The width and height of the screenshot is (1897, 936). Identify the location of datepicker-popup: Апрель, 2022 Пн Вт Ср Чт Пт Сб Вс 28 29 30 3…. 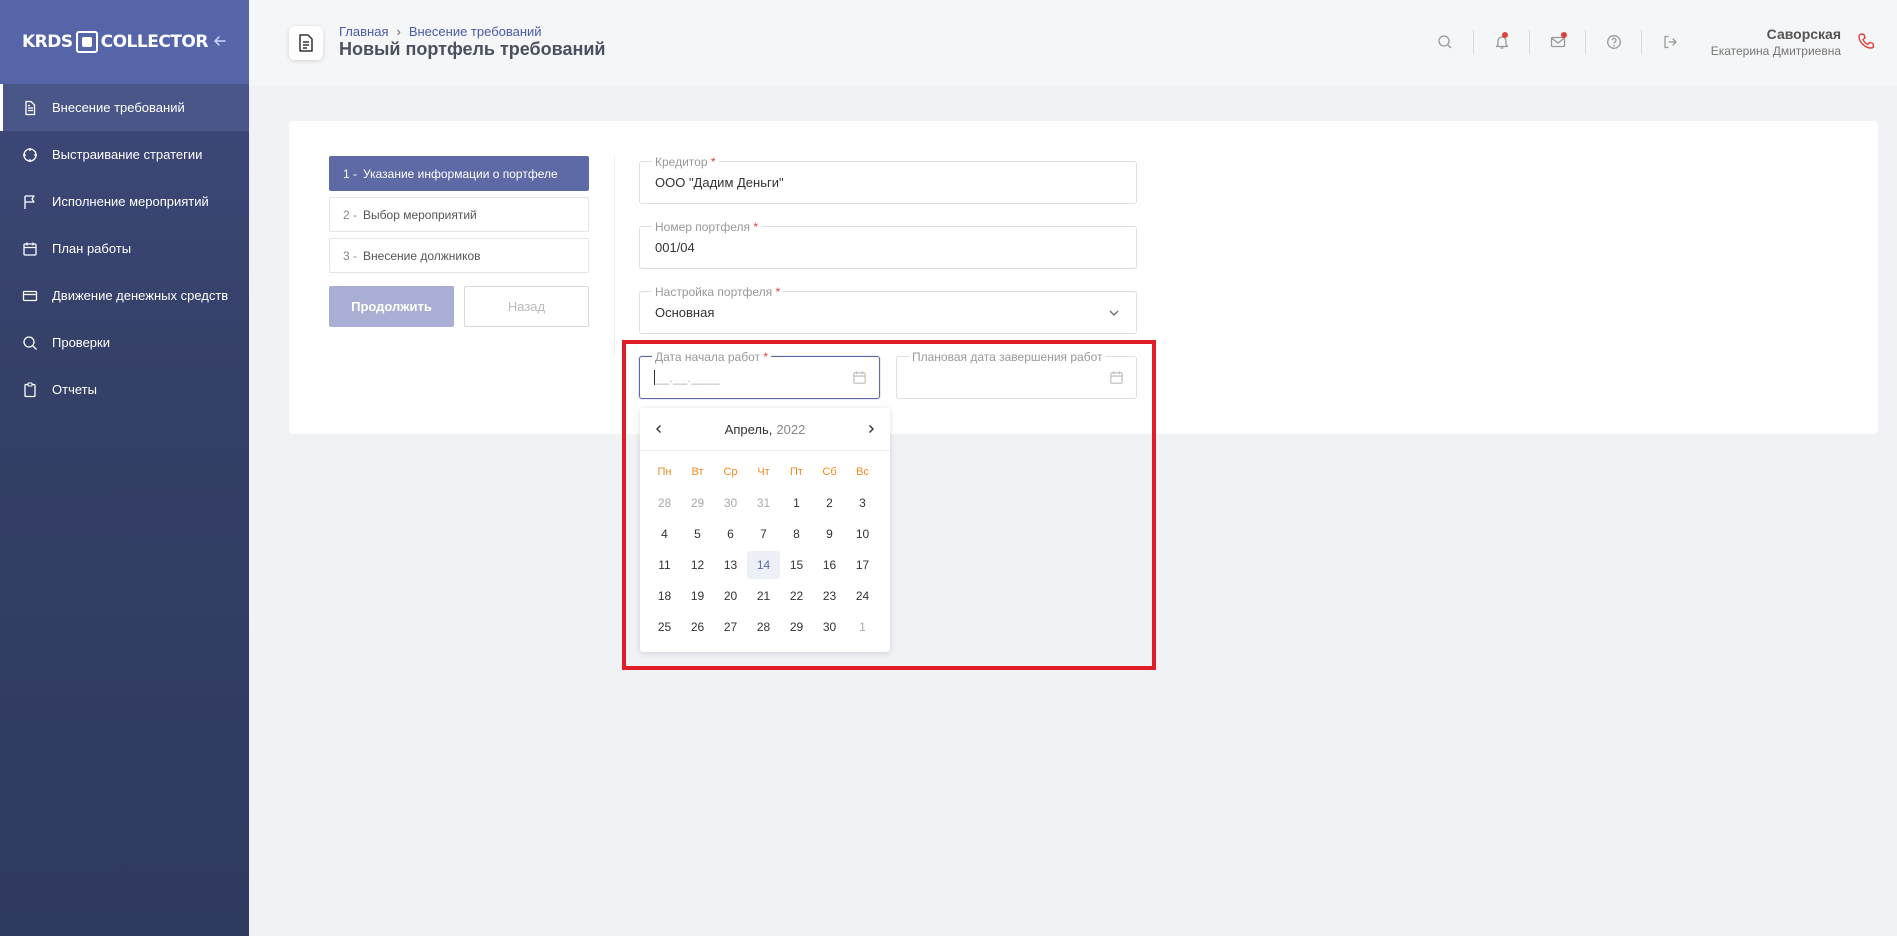
(765, 530).